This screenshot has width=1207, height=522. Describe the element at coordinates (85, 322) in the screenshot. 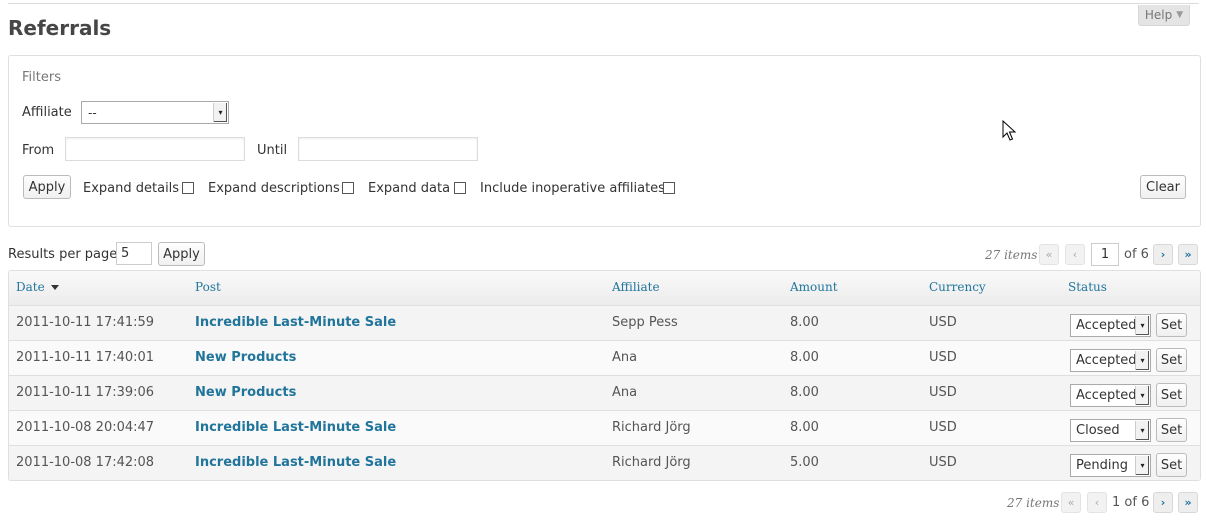

I see `cell-date: 2011-10-11 17:41:59` at that location.